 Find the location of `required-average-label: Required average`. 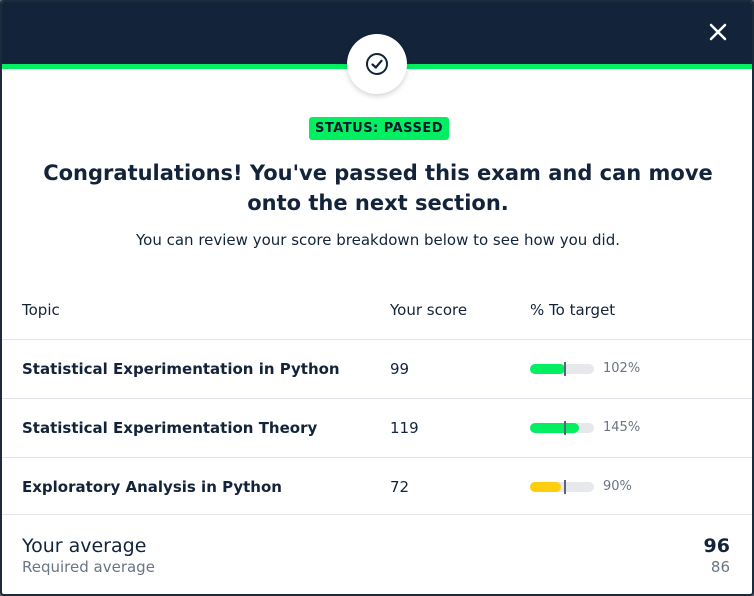

required-average-label: Required average is located at coordinates (88, 567).